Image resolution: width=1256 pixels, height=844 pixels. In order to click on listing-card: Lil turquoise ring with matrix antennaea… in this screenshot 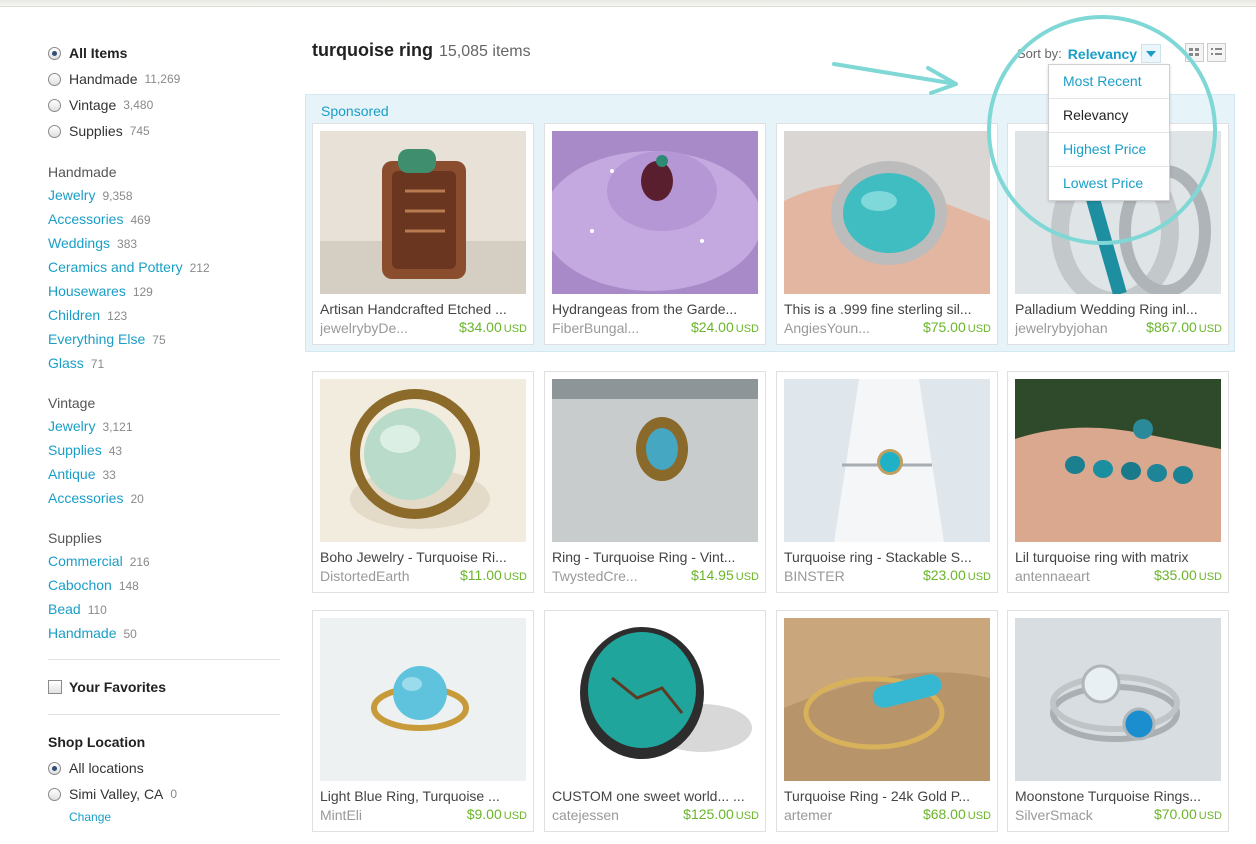, I will do `click(1118, 482)`.